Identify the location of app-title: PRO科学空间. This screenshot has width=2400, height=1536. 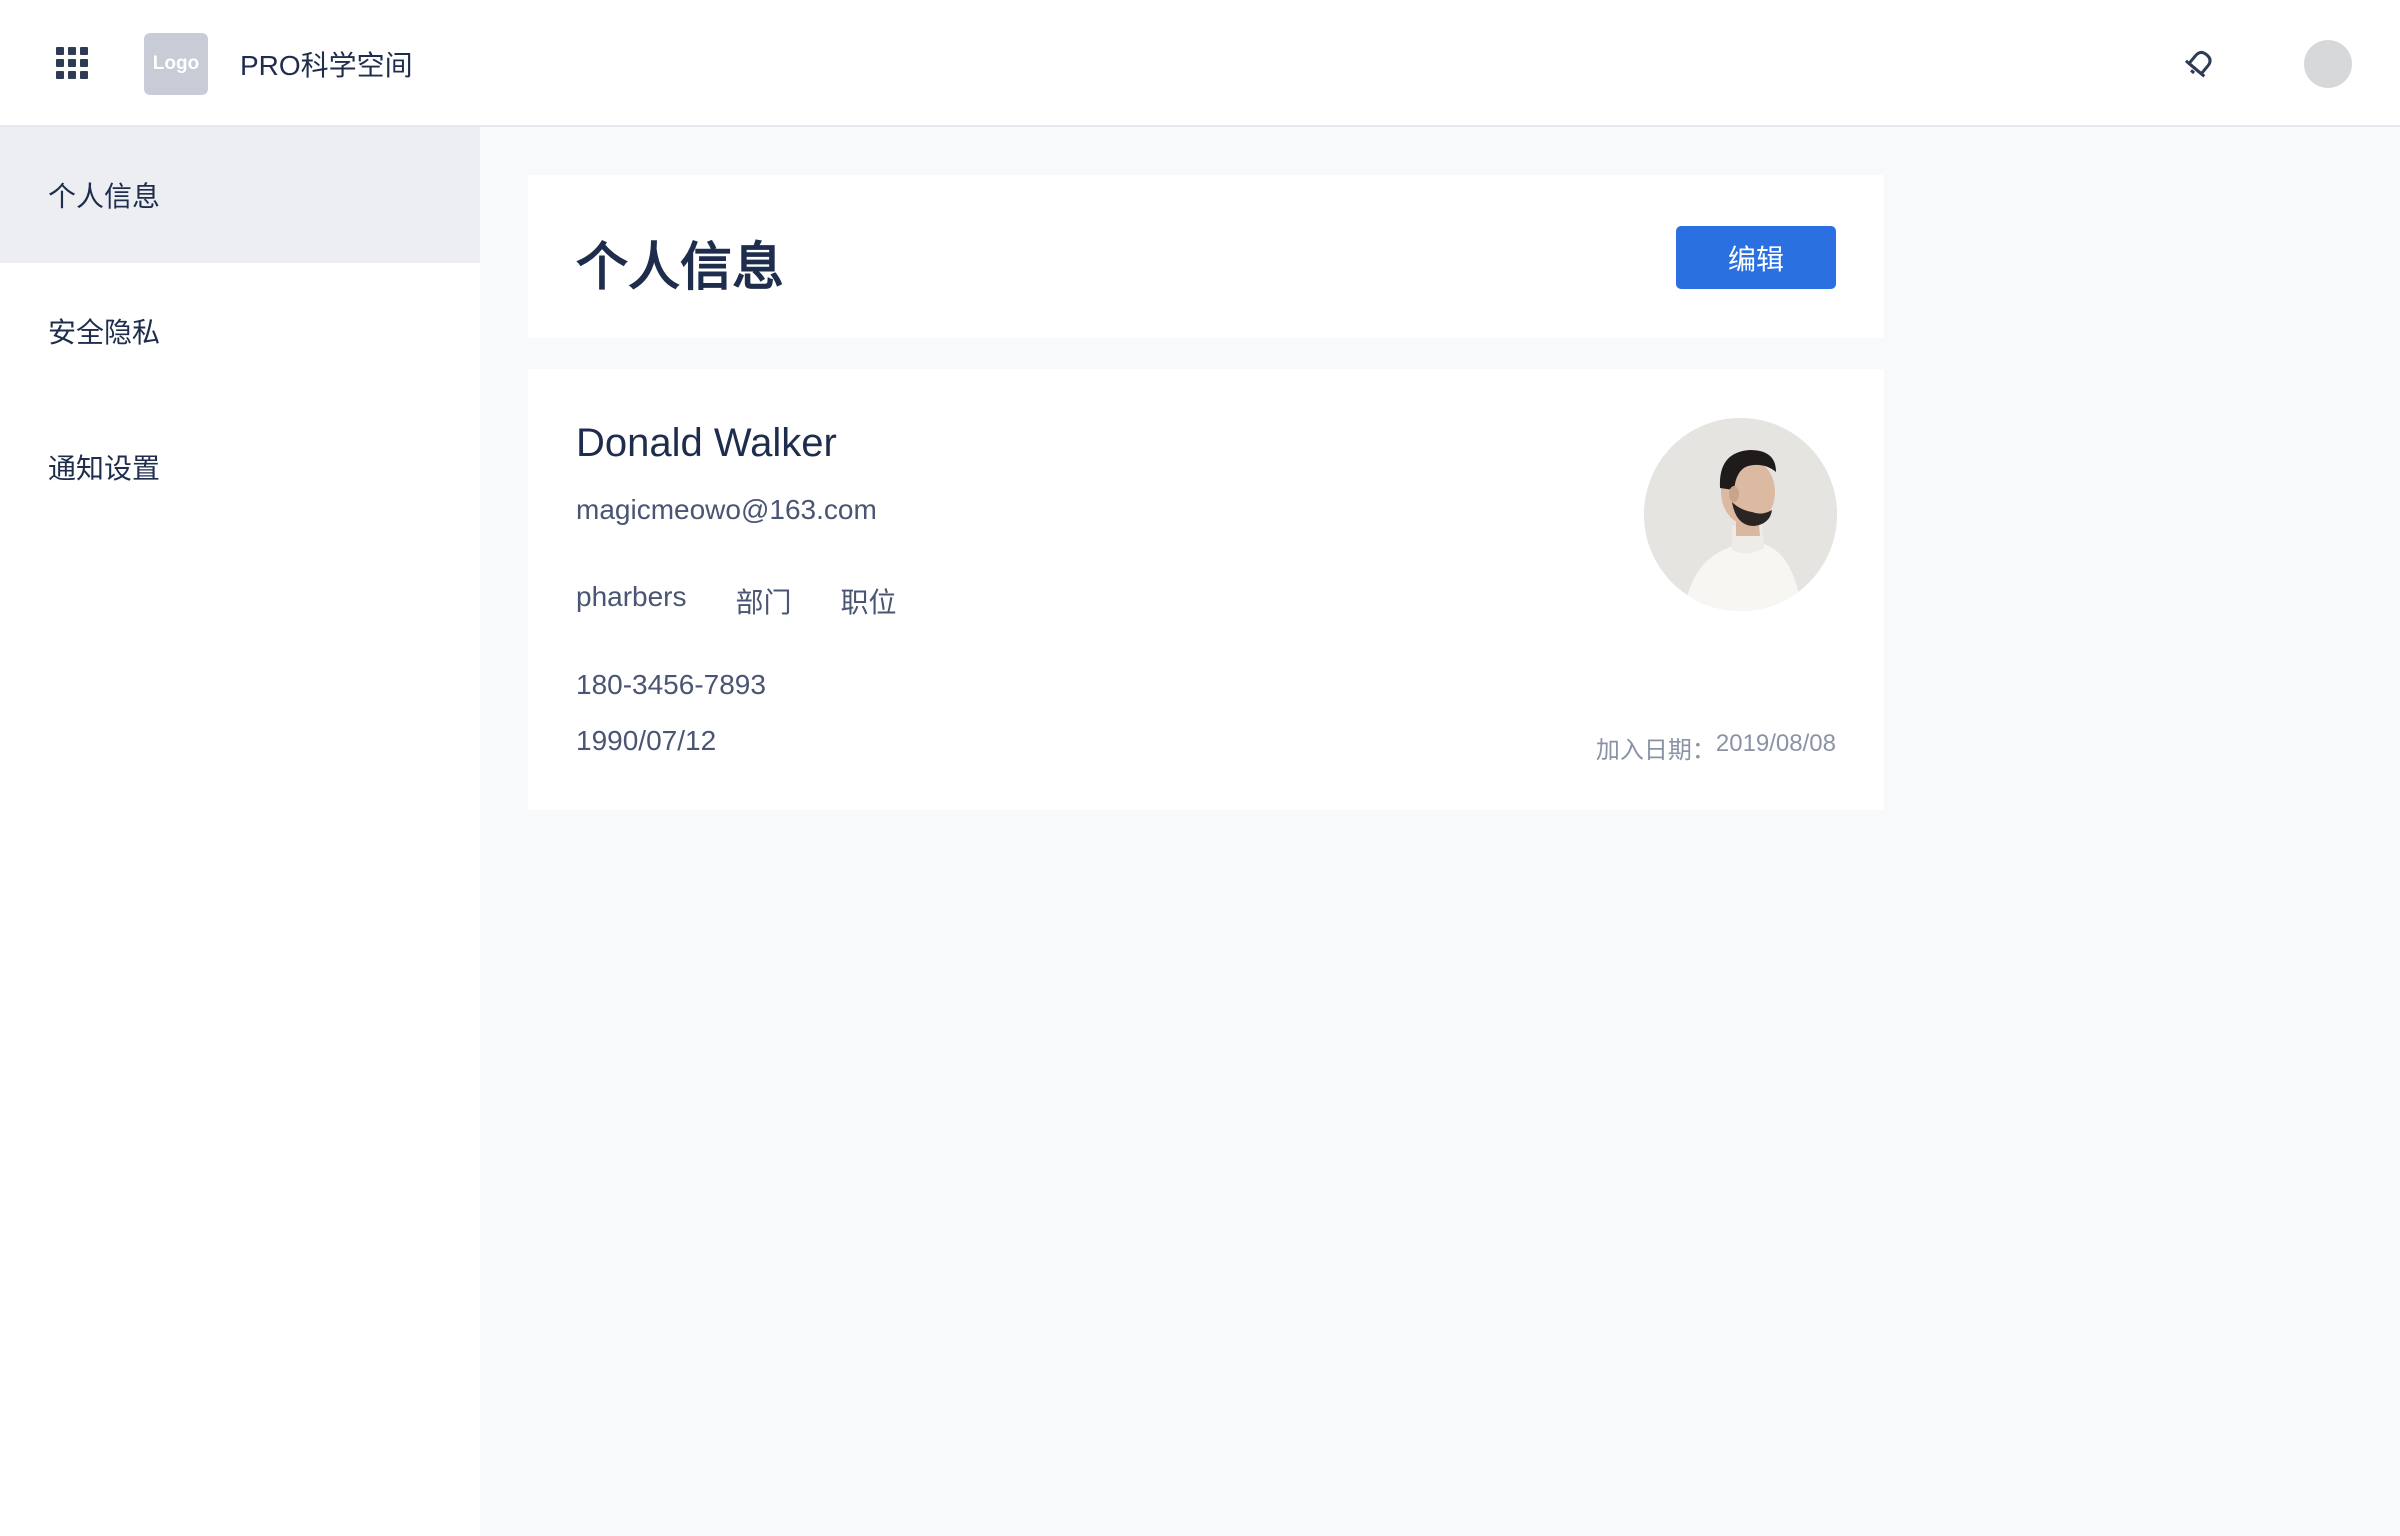
(326, 65).